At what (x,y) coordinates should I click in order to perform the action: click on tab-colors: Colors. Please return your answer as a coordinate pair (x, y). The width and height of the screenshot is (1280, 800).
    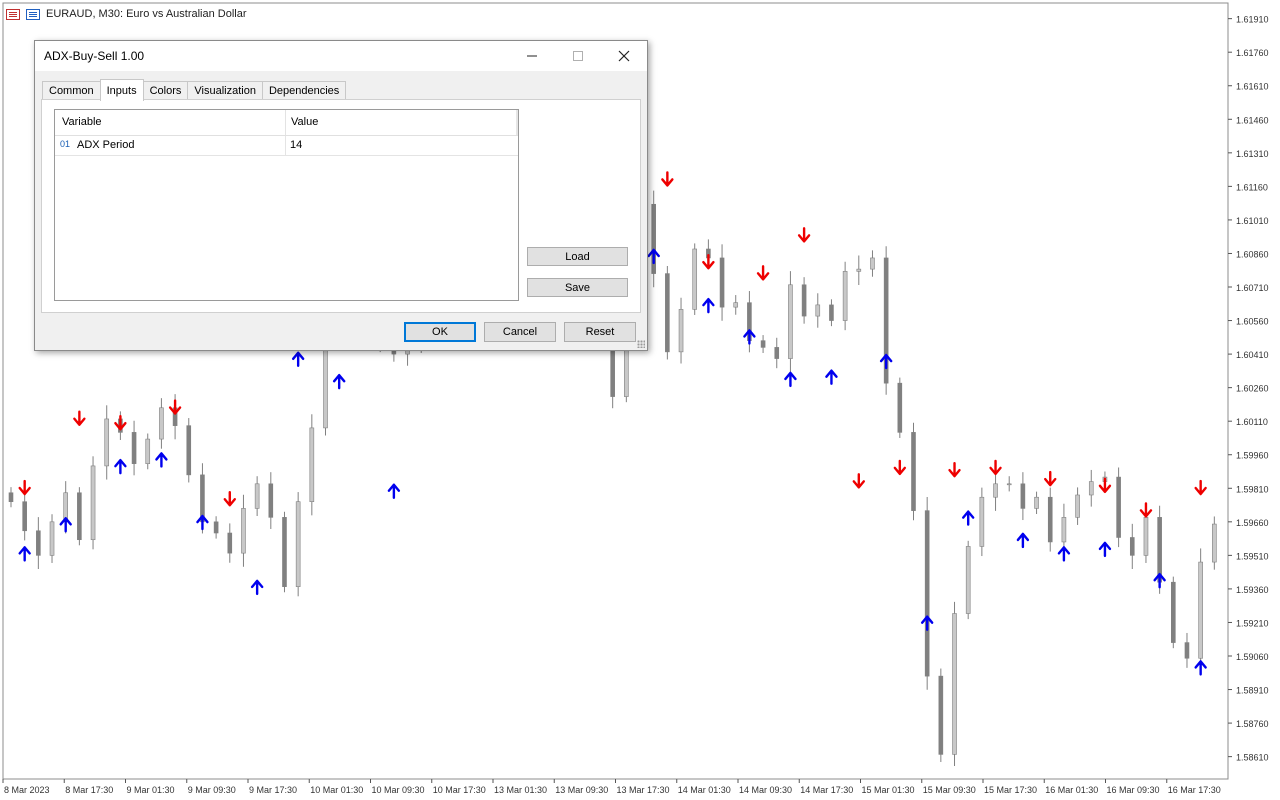
    Looking at the image, I should click on (165, 90).